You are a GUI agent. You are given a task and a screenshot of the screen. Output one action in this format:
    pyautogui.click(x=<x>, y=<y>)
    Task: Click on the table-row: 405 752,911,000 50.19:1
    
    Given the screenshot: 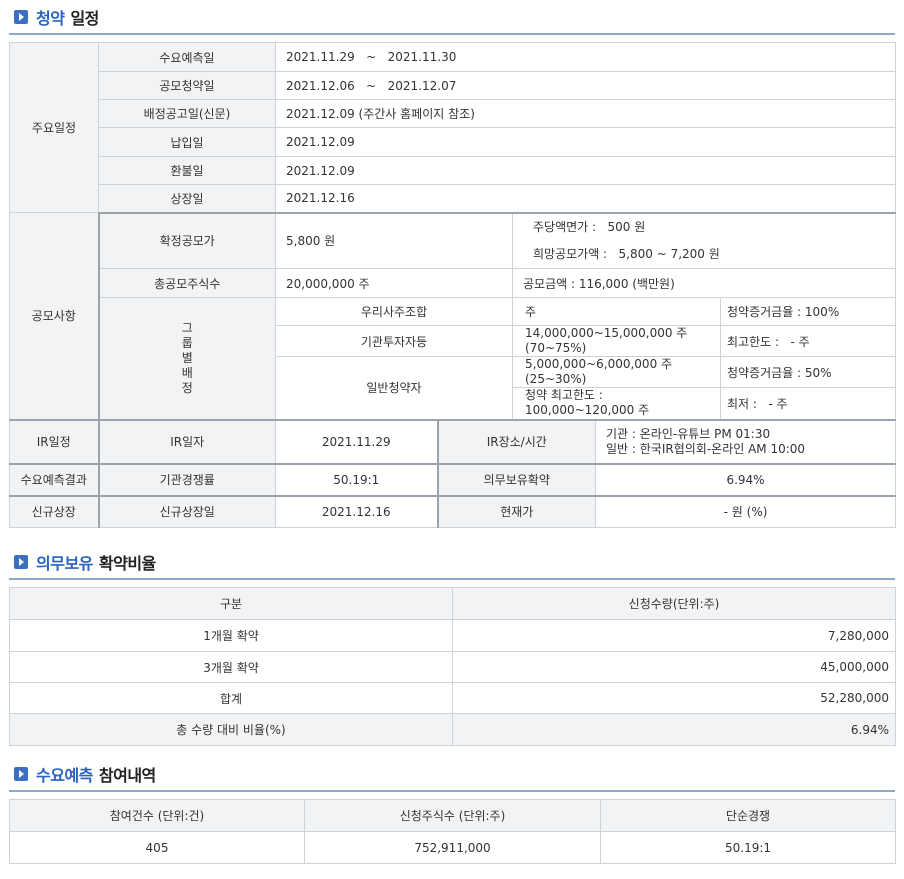 What is the action you would take?
    pyautogui.click(x=452, y=847)
    